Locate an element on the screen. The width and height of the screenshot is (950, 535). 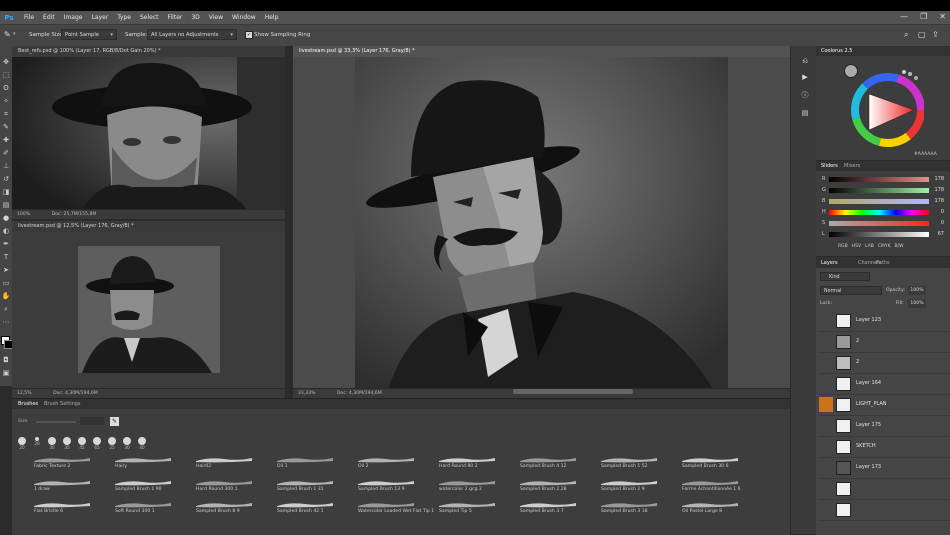
share-icon: ⇪ is located at coordinates (935, 34).